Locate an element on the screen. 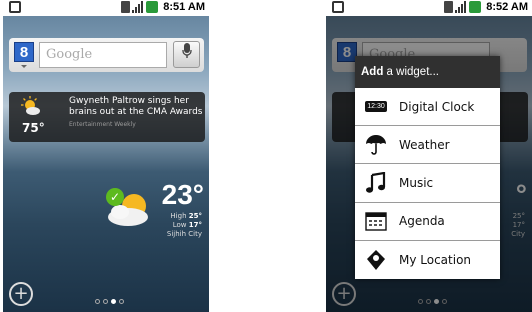  weather-low: Low 17° is located at coordinates (187, 225).